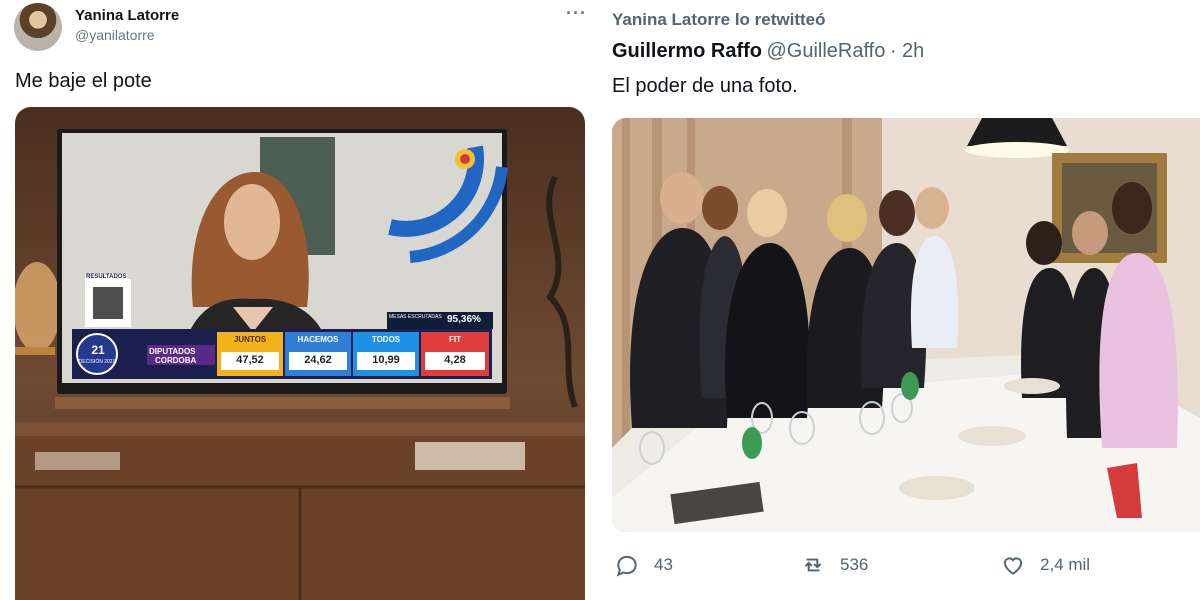 The image size is (1200, 600). Describe the element at coordinates (38, 27) in the screenshot. I see `author-avatar` at that location.